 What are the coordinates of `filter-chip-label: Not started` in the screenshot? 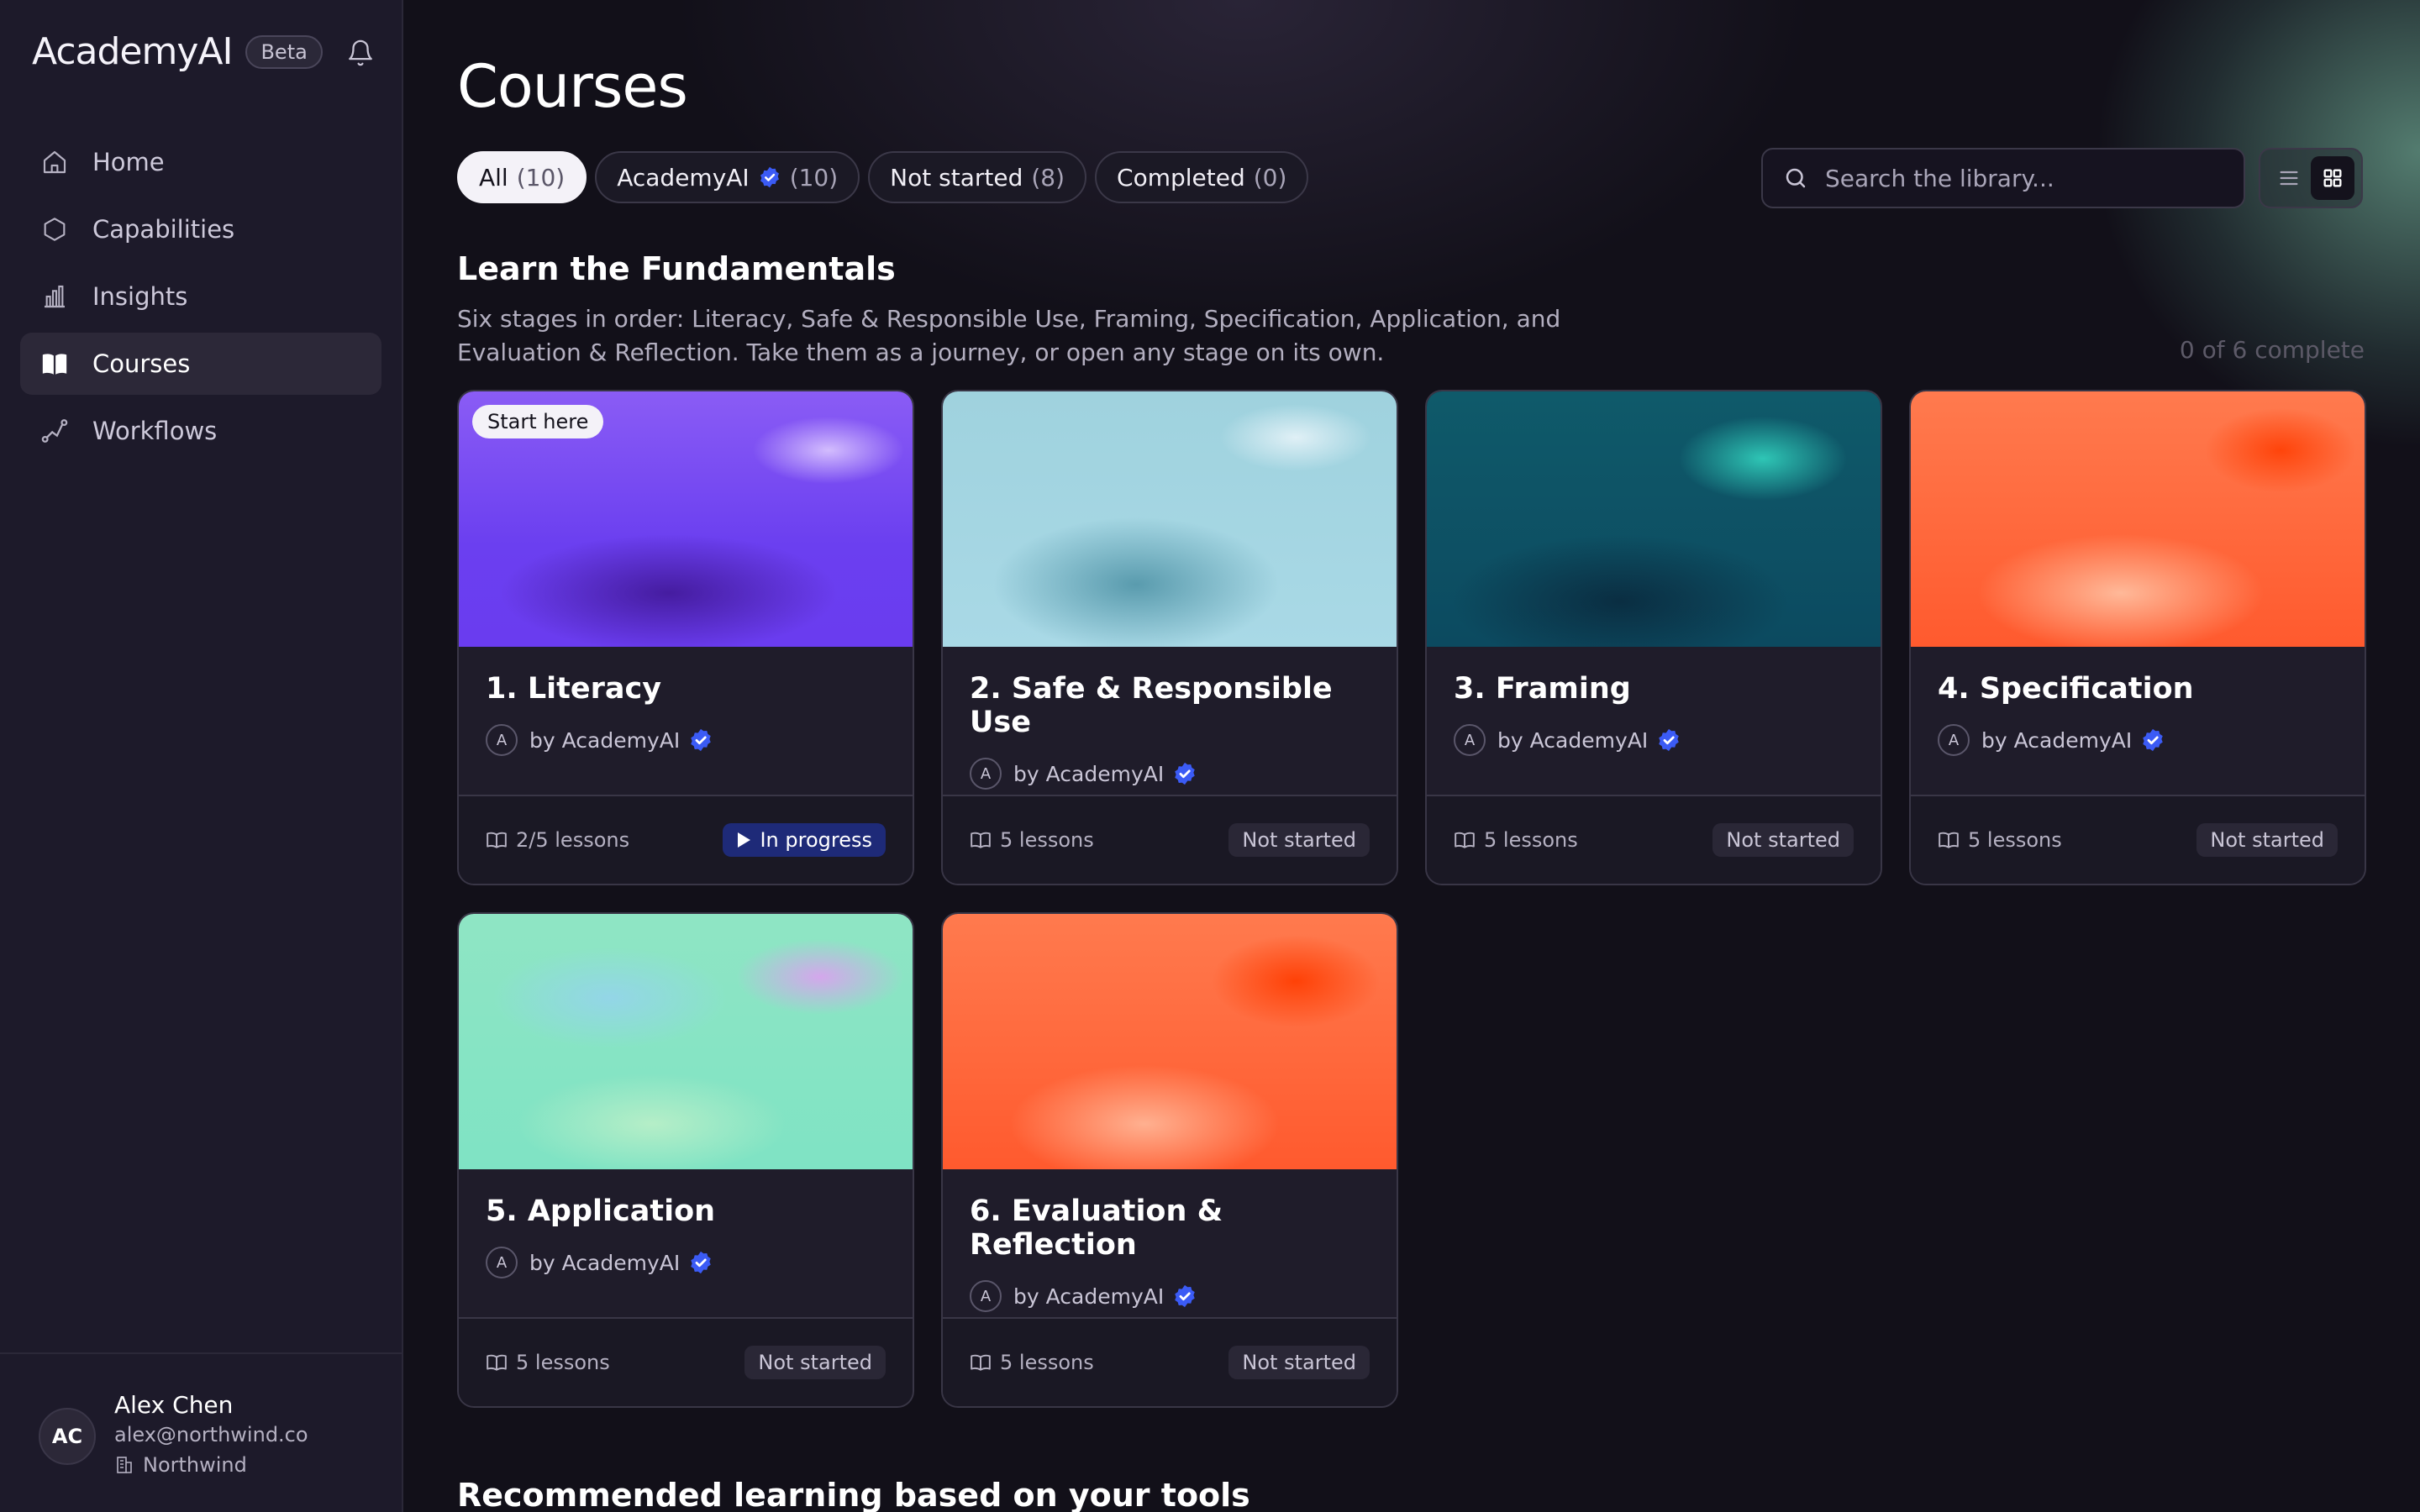 It's located at (957, 177).